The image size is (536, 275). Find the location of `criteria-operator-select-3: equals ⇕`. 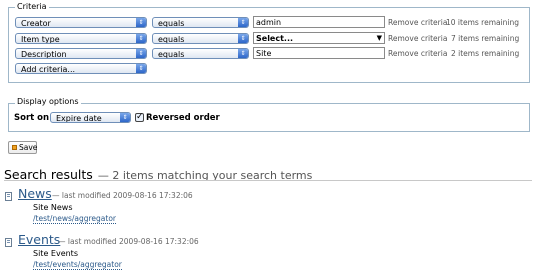

criteria-operator-select-3: equals ⇕ is located at coordinates (200, 53).